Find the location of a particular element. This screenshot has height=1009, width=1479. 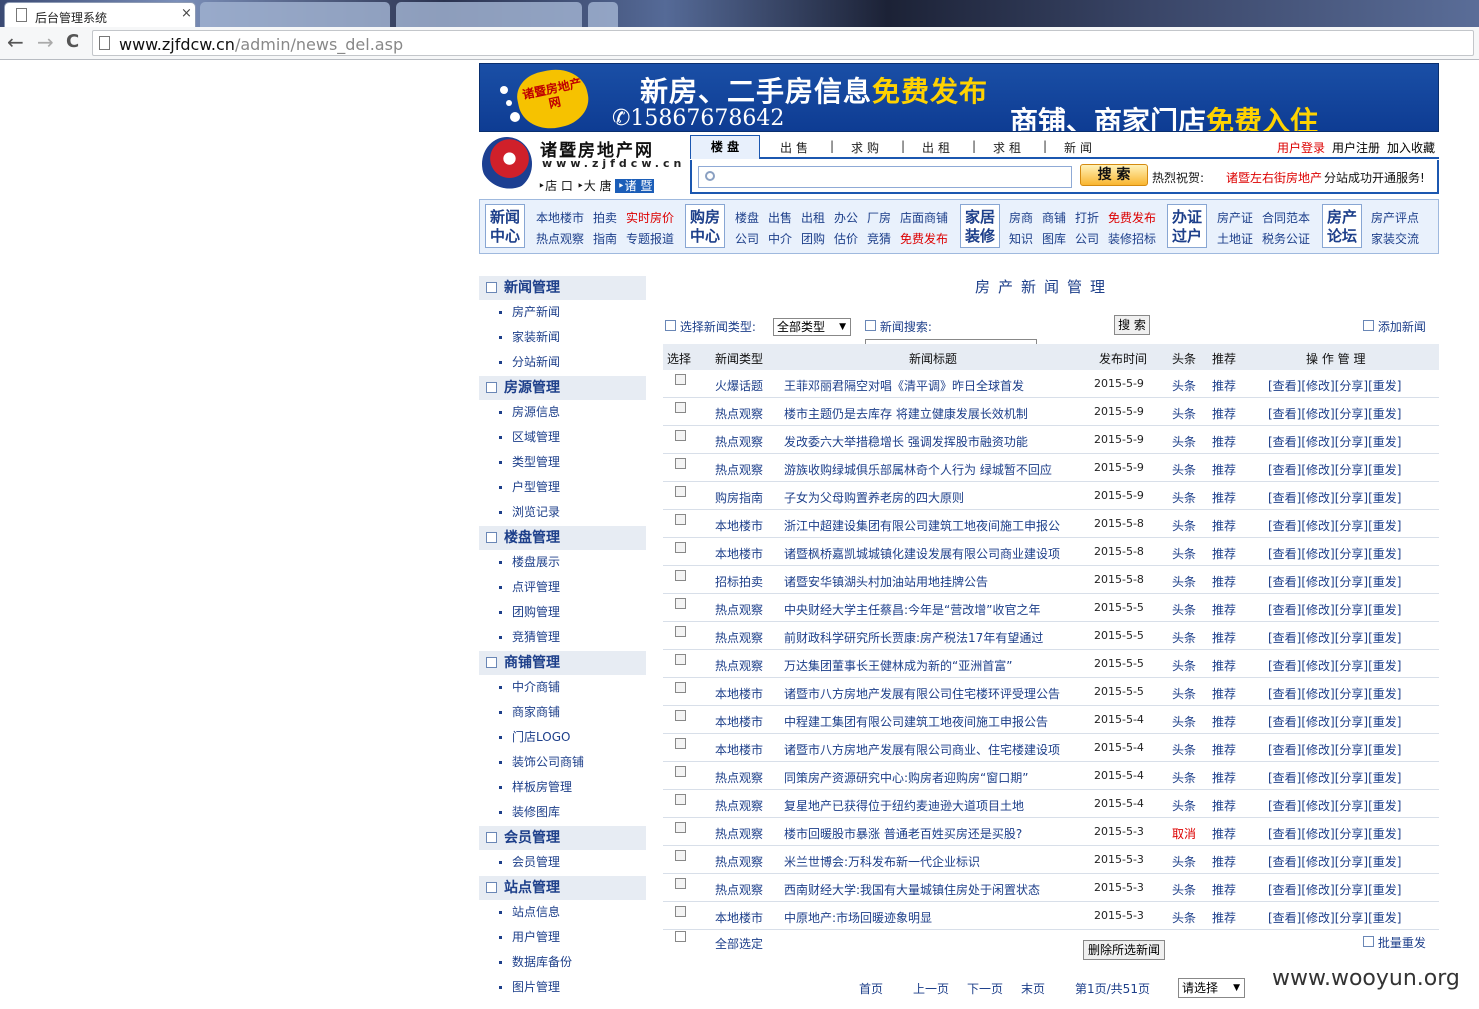

cat-link: 厂房 is located at coordinates (879, 217).